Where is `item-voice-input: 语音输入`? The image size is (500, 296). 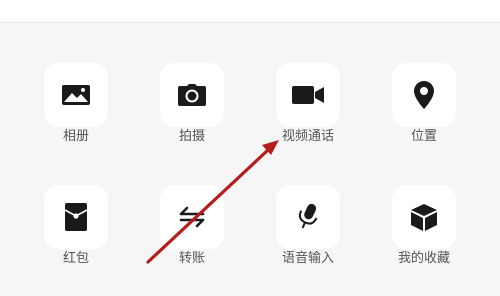
item-voice-input: 语音输入 is located at coordinates (308, 235).